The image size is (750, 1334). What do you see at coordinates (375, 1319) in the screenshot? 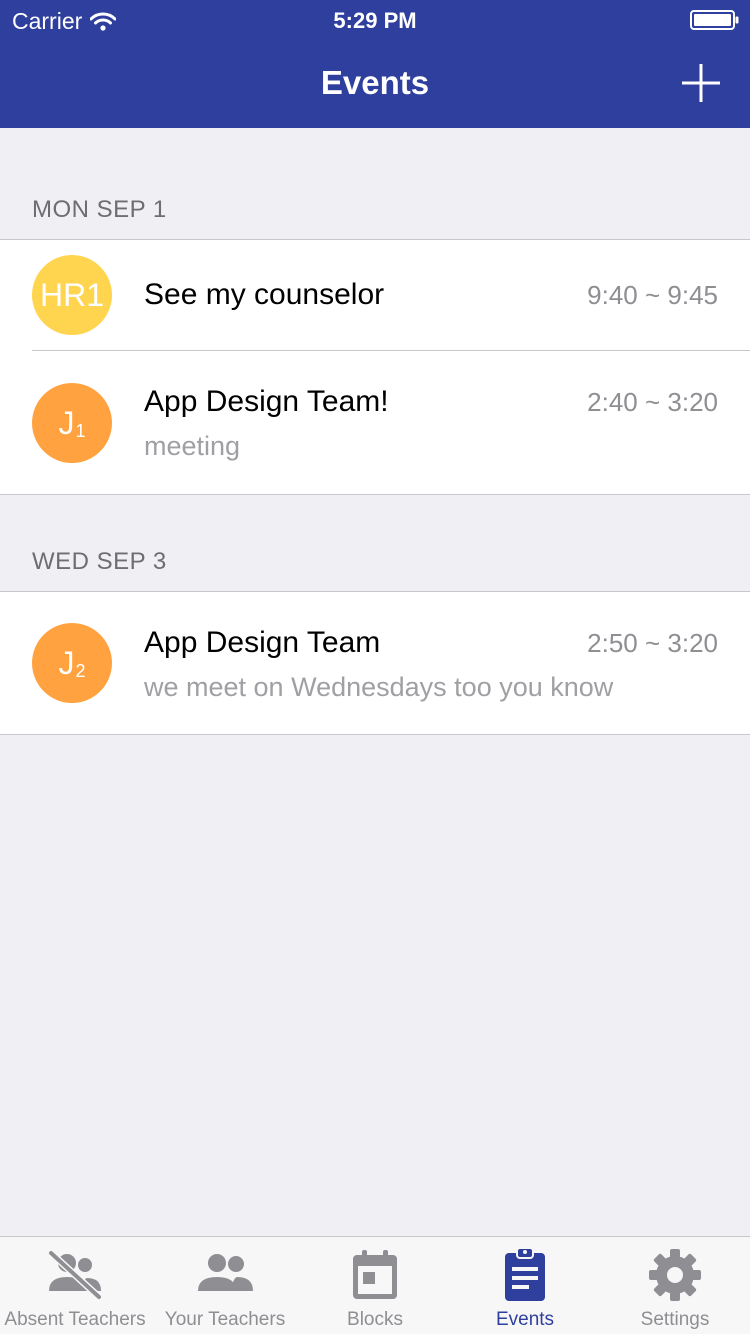
I see `tab-label: Blocks` at bounding box center [375, 1319].